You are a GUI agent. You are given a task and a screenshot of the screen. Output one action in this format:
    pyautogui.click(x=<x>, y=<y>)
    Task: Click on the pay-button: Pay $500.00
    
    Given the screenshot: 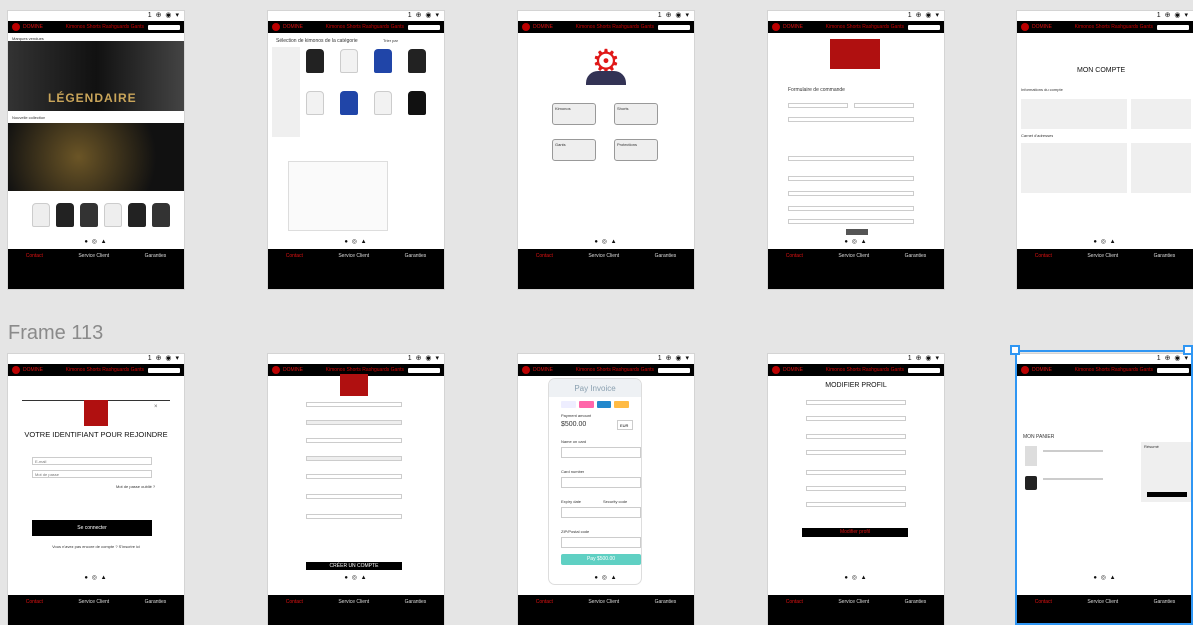 What is the action you would take?
    pyautogui.click(x=601, y=559)
    